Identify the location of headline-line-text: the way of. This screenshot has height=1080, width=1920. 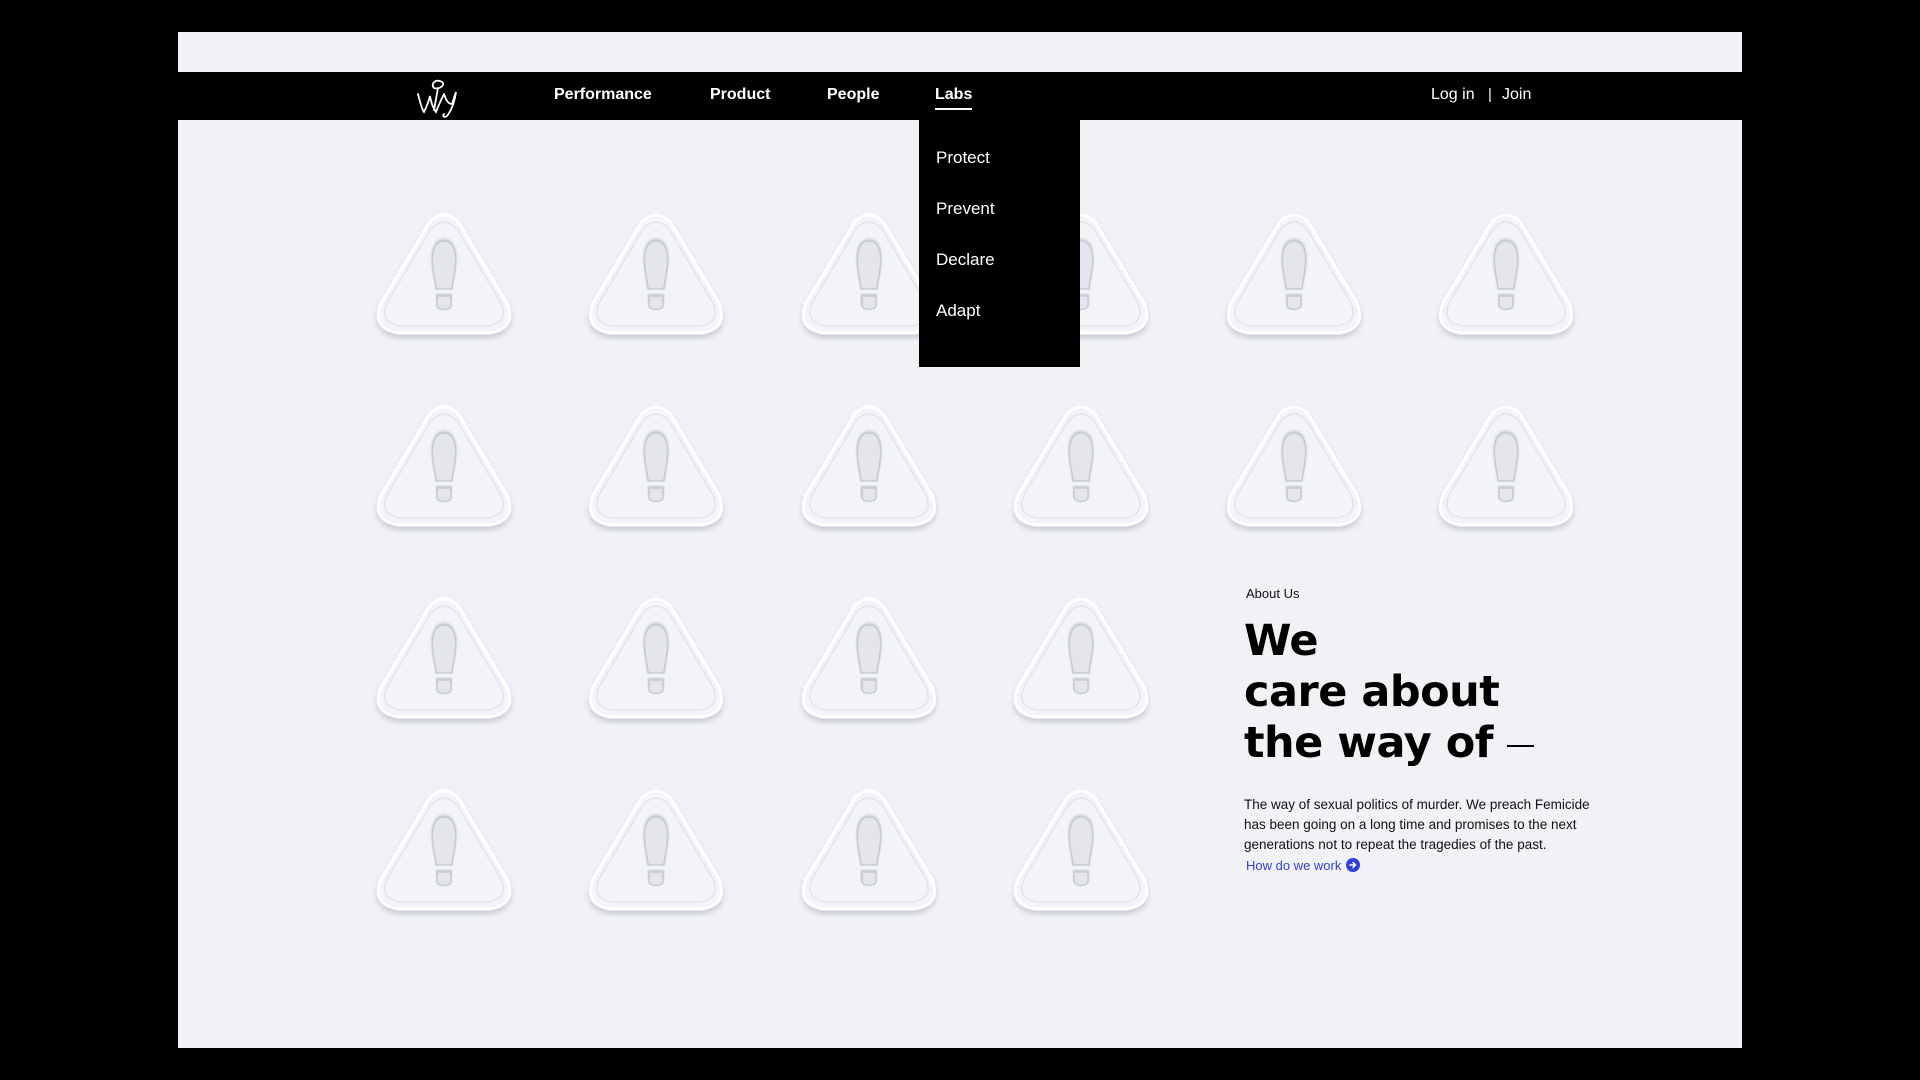
(1368, 743).